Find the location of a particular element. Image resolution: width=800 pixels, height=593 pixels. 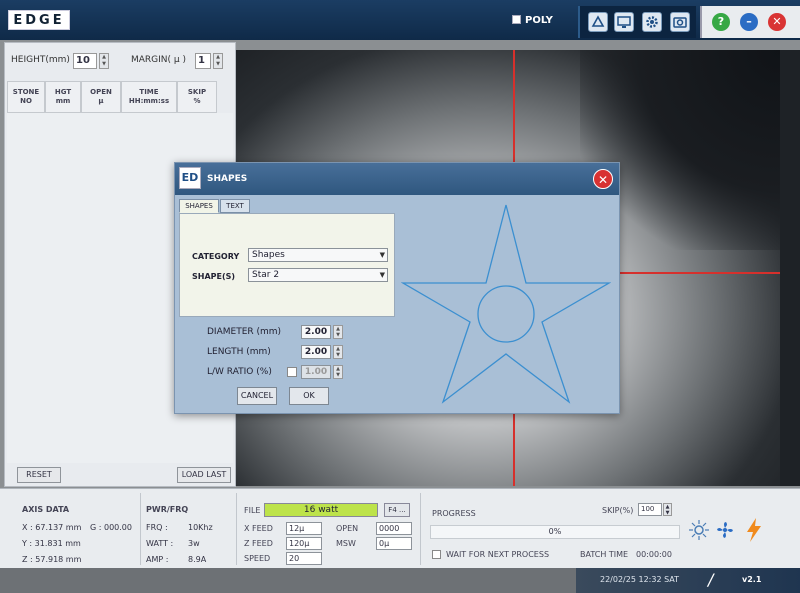

toolbar-tools is located at coordinates (637, 22).